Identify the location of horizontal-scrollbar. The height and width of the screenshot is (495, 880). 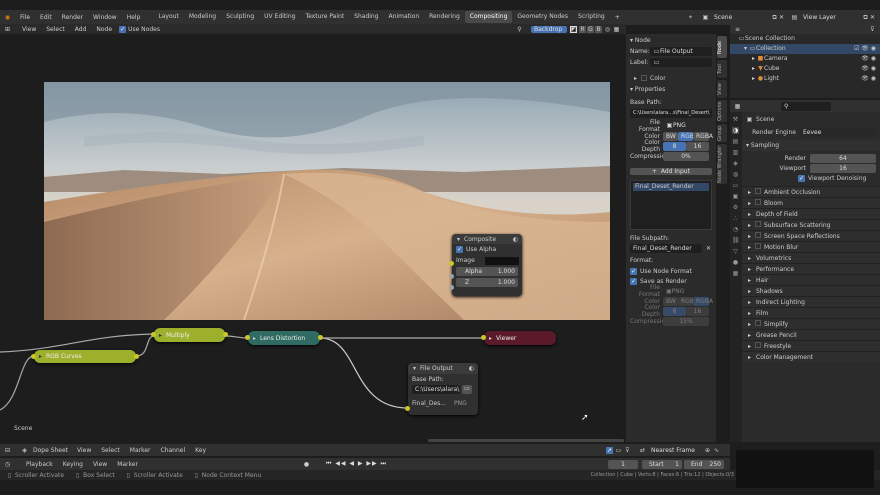
(526, 440).